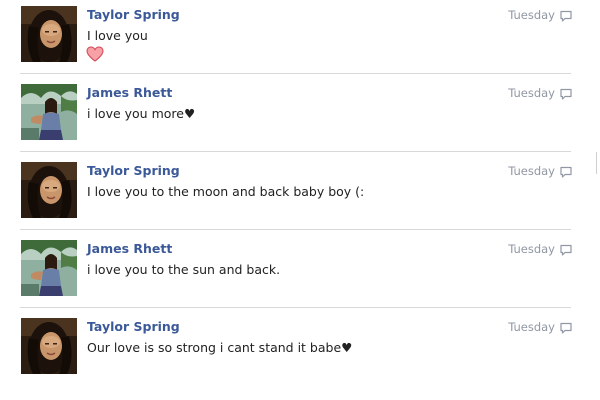  What do you see at coordinates (596, 163) in the screenshot?
I see `scrollbar` at bounding box center [596, 163].